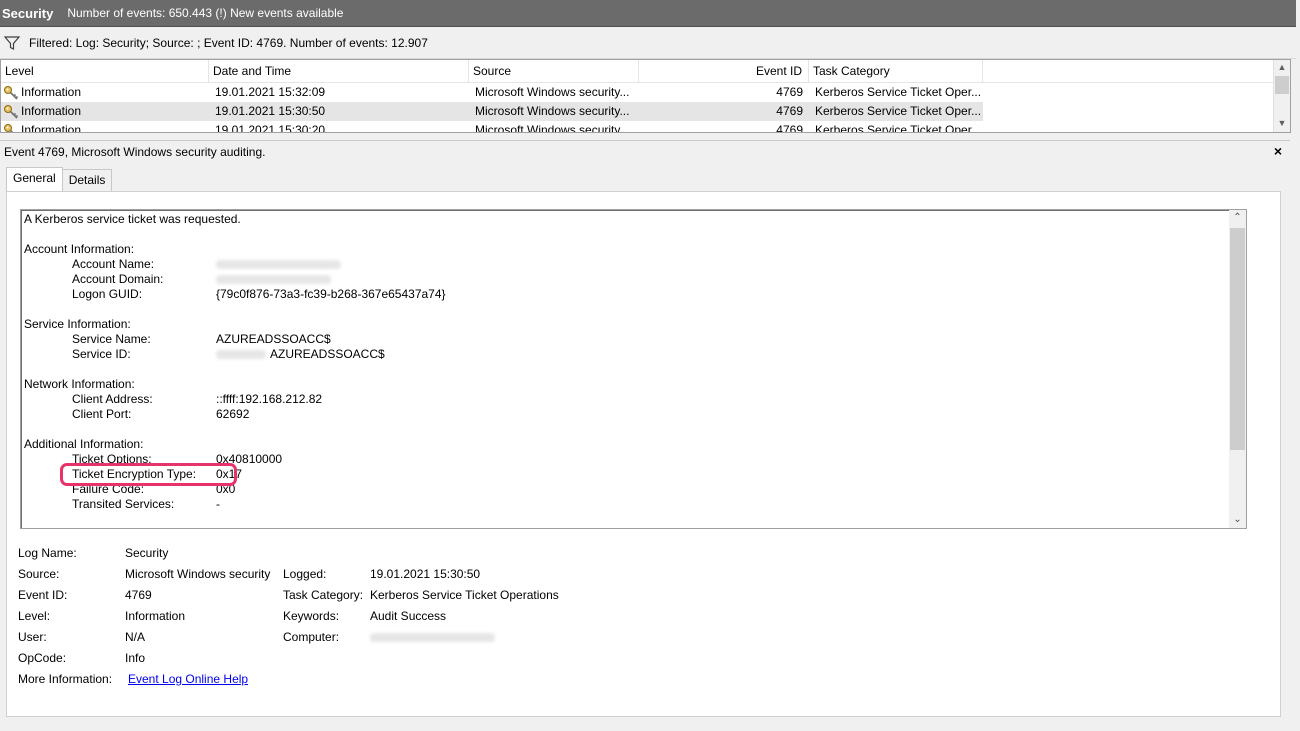 Image resolution: width=1300 pixels, height=731 pixels. Describe the element at coordinates (112, 399) in the screenshot. I see `client-address-label: Client Address:` at that location.